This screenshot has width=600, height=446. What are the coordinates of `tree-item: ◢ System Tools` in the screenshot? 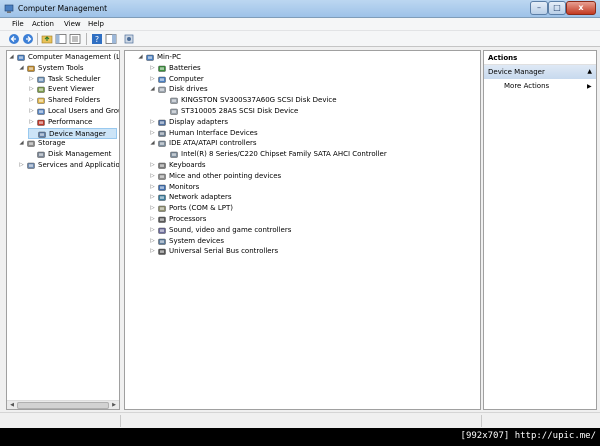 It's located at (67, 68).